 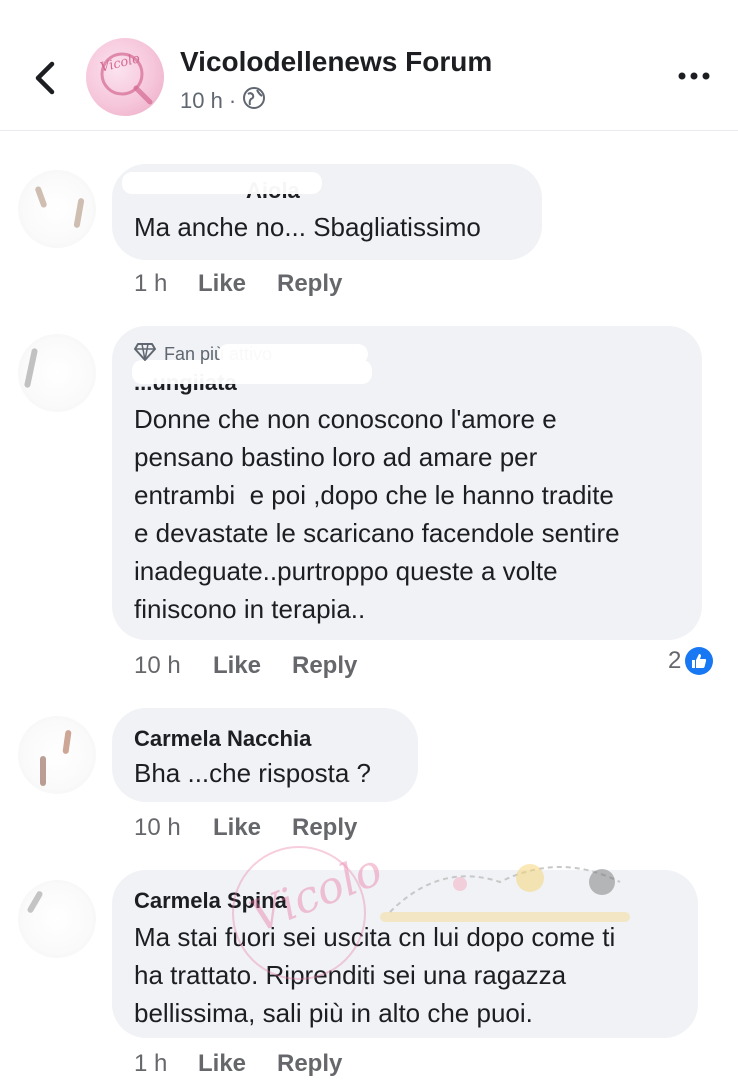 What do you see at coordinates (265, 755) in the screenshot?
I see `comment-bubble: Carmela Nacchia Bha ...che risposta ?` at bounding box center [265, 755].